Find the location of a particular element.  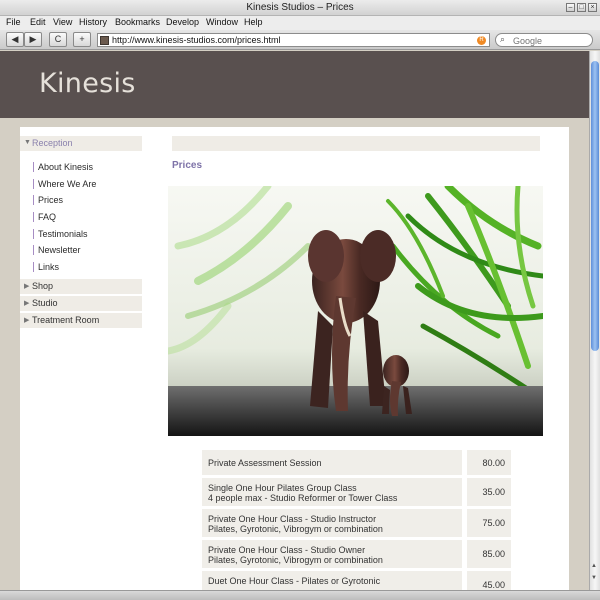

menu-file: File is located at coordinates (13, 22).